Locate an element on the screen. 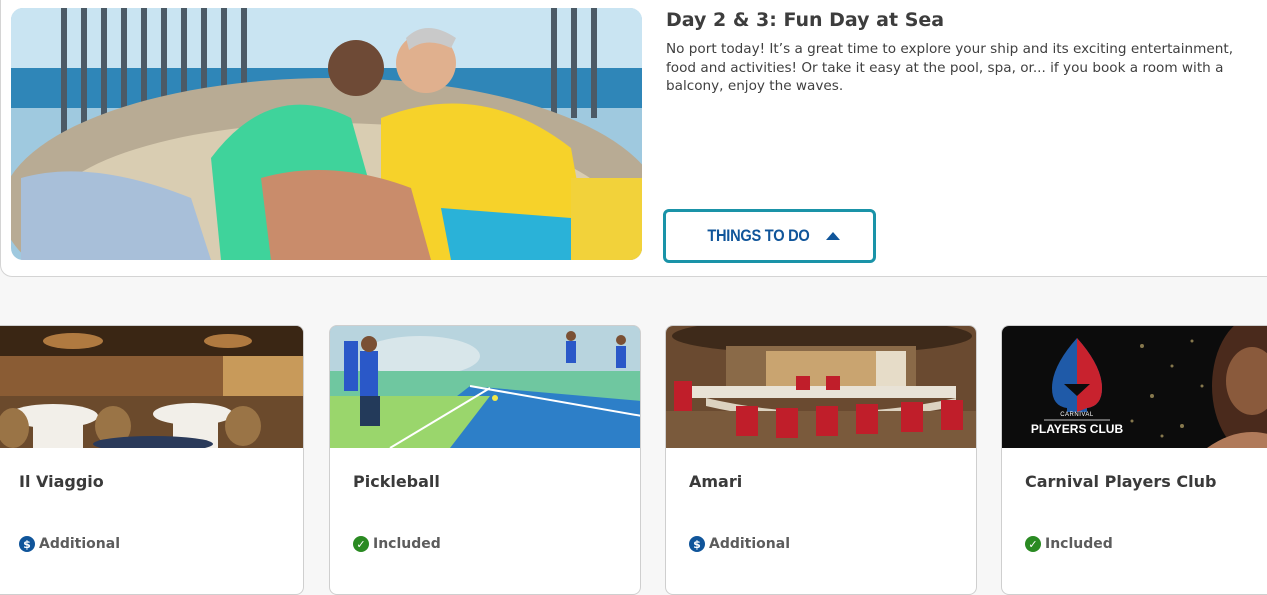 This screenshot has width=1267, height=595. amari-image is located at coordinates (821, 387).